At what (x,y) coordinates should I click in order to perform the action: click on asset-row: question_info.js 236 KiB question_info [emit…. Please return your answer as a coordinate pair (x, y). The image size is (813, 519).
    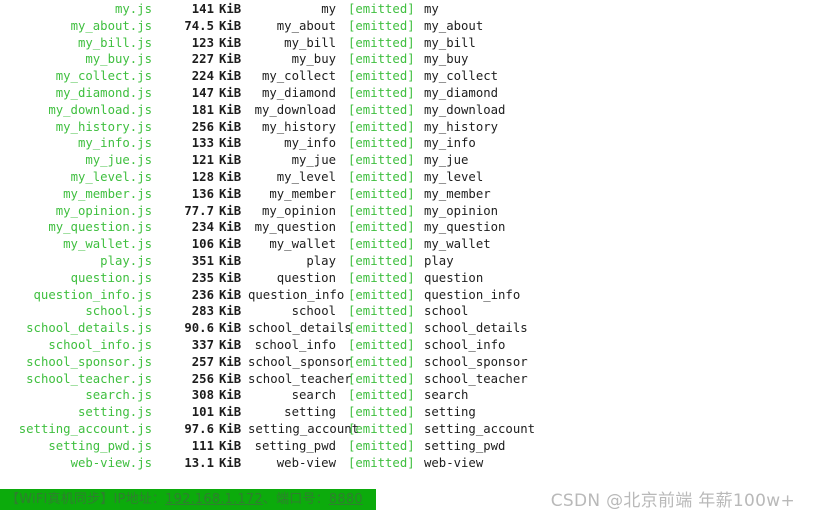
    Looking at the image, I should click on (406, 295).